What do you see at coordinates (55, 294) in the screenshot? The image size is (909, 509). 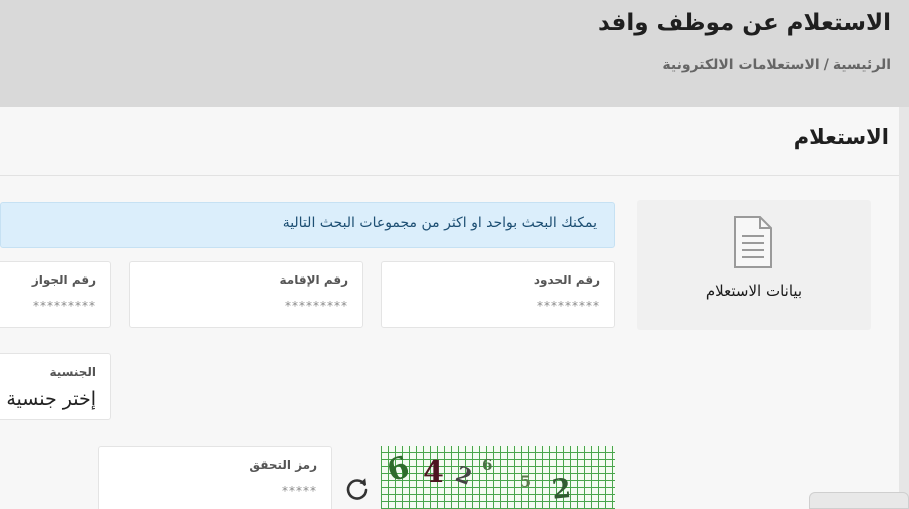 I see `passport-number-field: رقم الجواز *********` at bounding box center [55, 294].